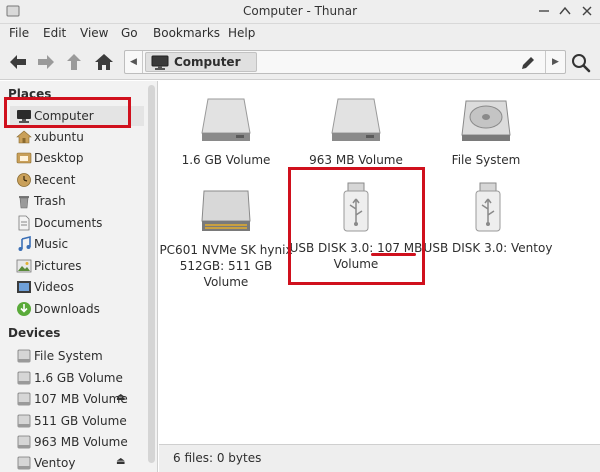  Describe the element at coordinates (555, 62) in the screenshot. I see `location-scroll-right: ▶` at that location.